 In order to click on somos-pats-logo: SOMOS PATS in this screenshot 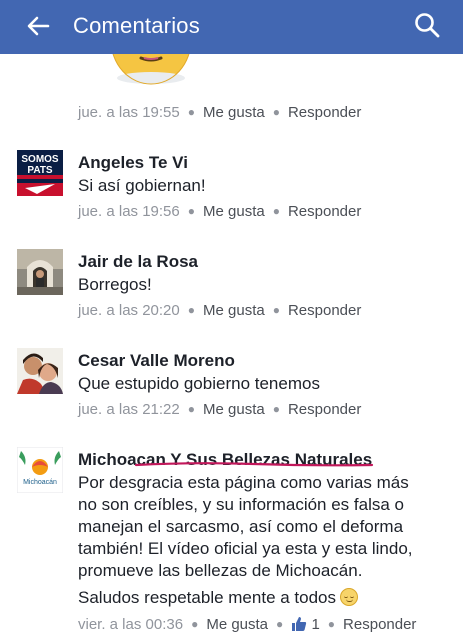, I will do `click(40, 173)`.